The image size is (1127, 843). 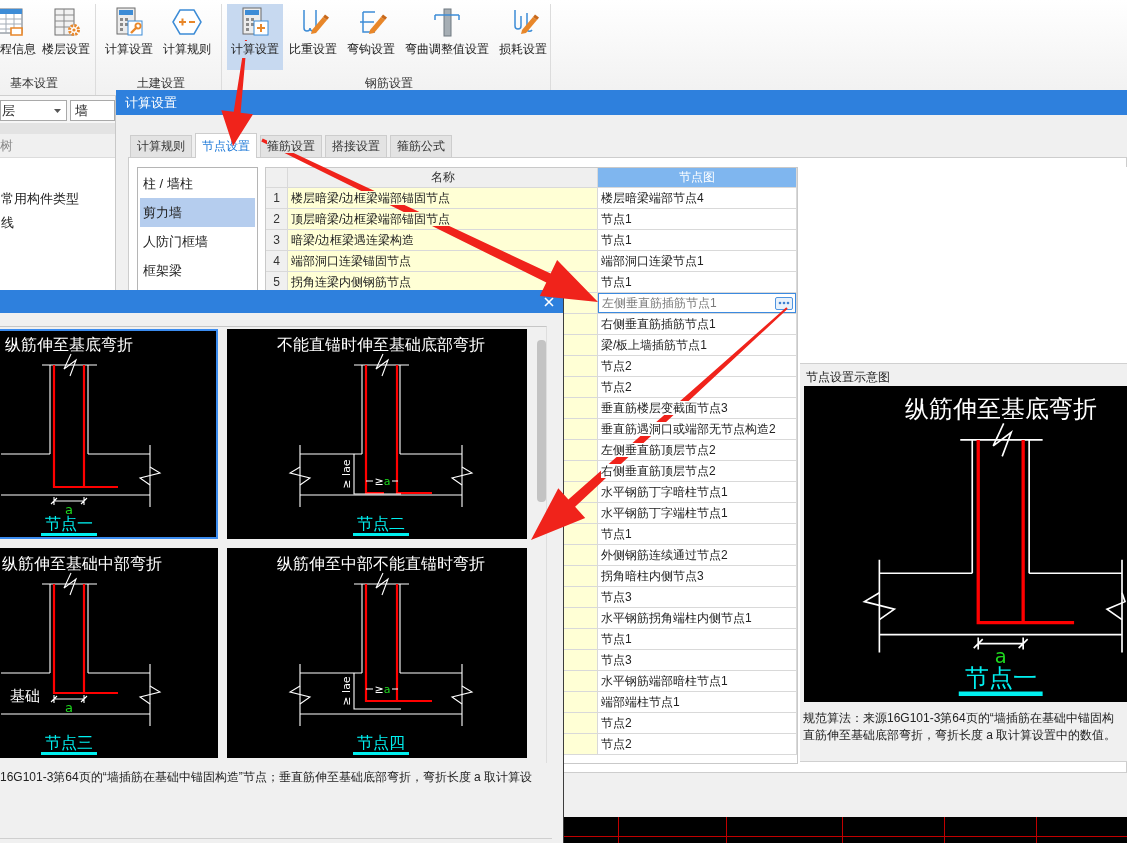 What do you see at coordinates (697, 681) in the screenshot?
I see `table-cell: 水平钢筋端部暗柱节点1` at bounding box center [697, 681].